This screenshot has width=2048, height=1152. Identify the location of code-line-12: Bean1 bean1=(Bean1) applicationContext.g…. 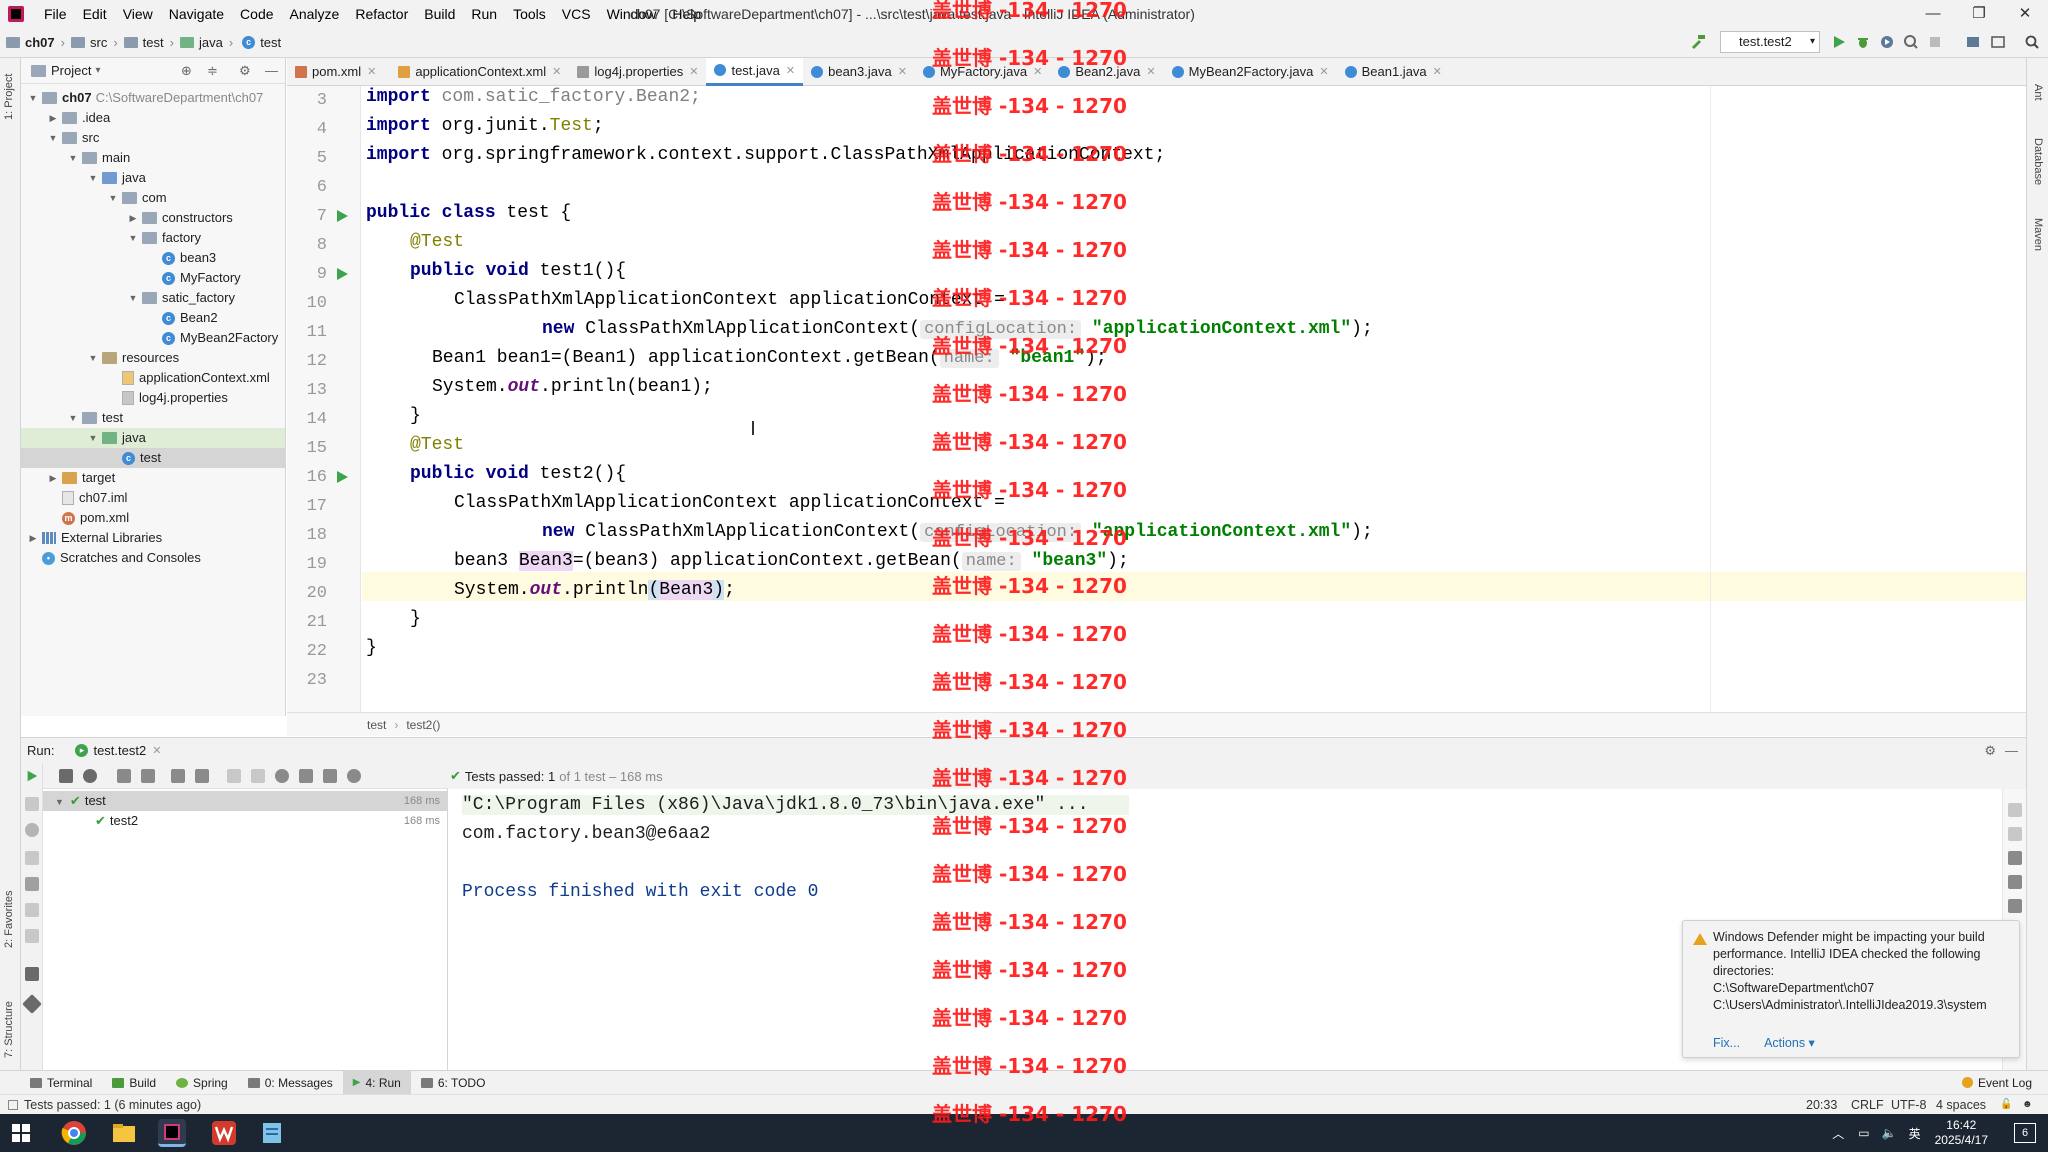
(769, 358).